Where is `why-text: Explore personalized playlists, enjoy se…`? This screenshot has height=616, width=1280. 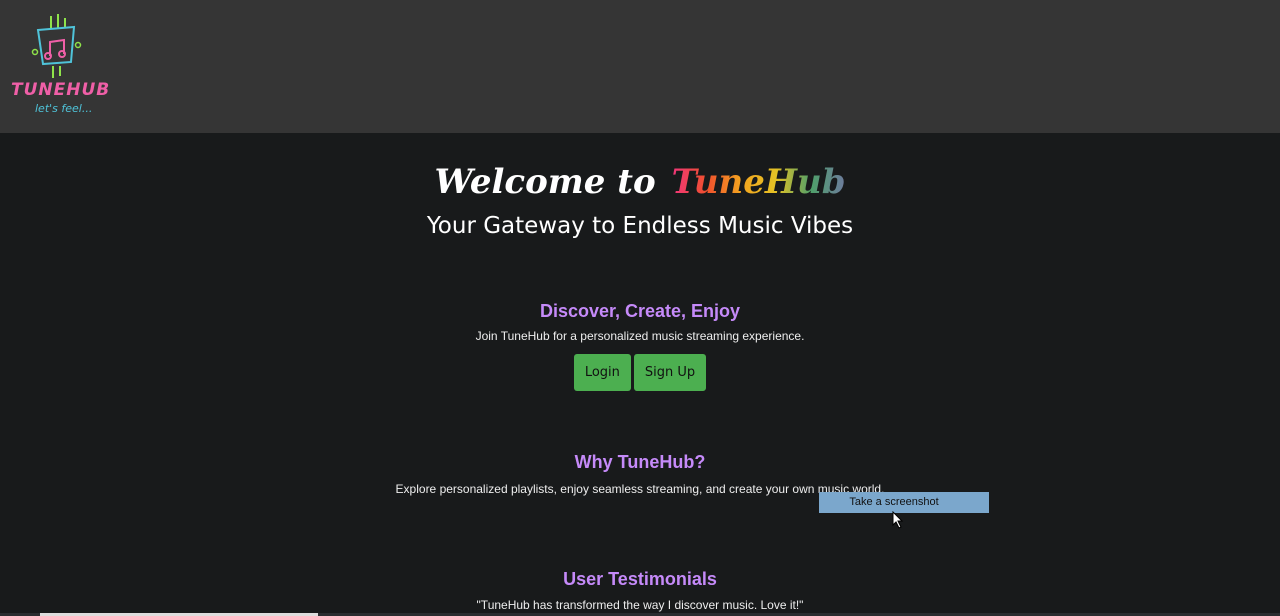 why-text: Explore personalized playlists, enjoy se… is located at coordinates (640, 489).